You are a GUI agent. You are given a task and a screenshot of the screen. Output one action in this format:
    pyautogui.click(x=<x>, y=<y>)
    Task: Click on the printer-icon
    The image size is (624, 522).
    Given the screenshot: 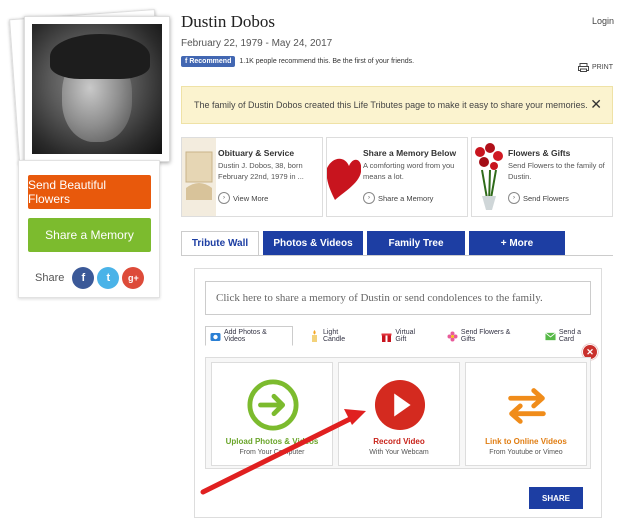 What is the action you would take?
    pyautogui.click(x=583, y=67)
    